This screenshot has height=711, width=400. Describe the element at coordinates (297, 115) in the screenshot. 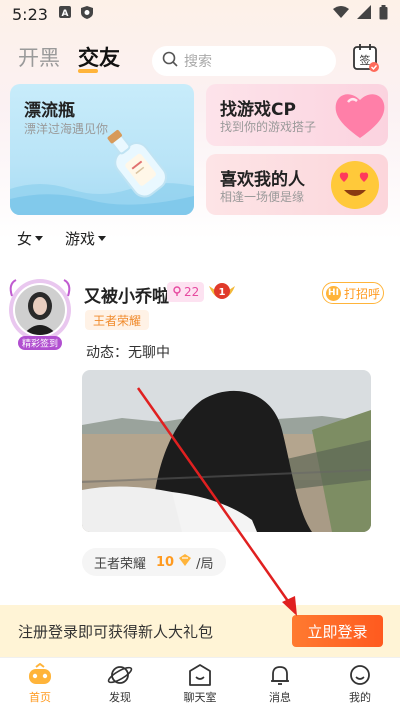

I see `find-cp-card: 找游戏CP 找到你的游戏搭子` at that location.